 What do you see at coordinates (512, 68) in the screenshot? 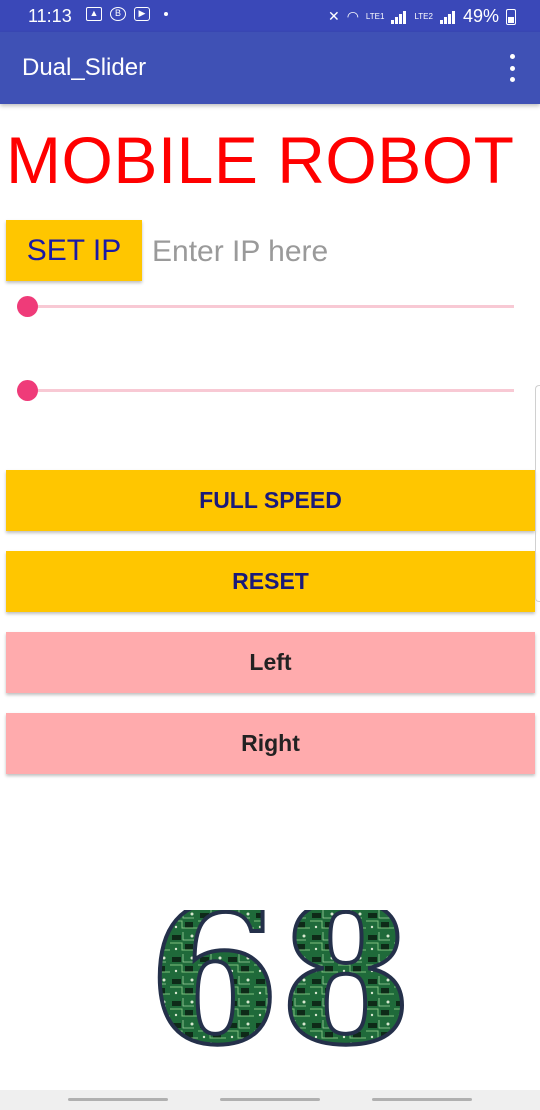
I see `overflow-menu-icon` at bounding box center [512, 68].